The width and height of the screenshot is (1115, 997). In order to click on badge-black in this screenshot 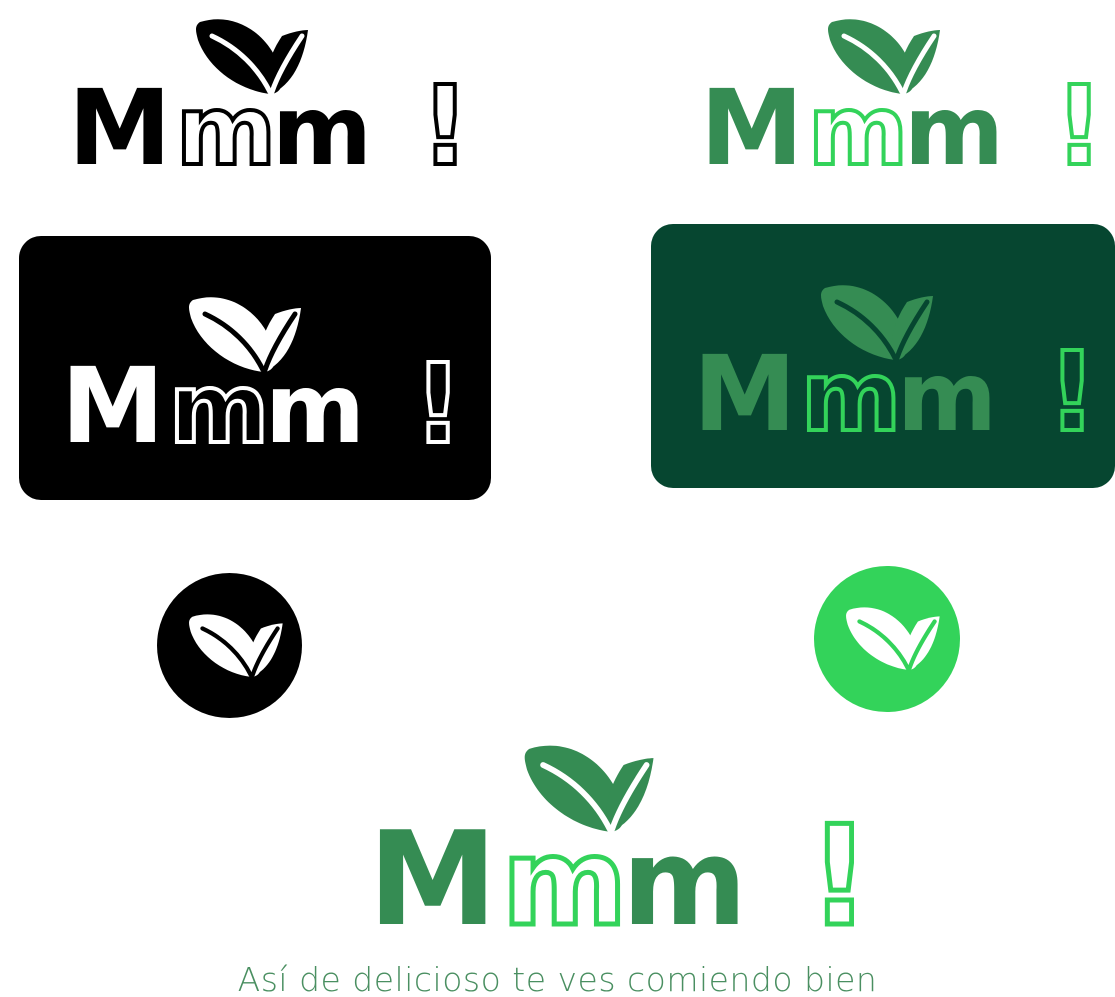, I will do `click(229, 645)`.